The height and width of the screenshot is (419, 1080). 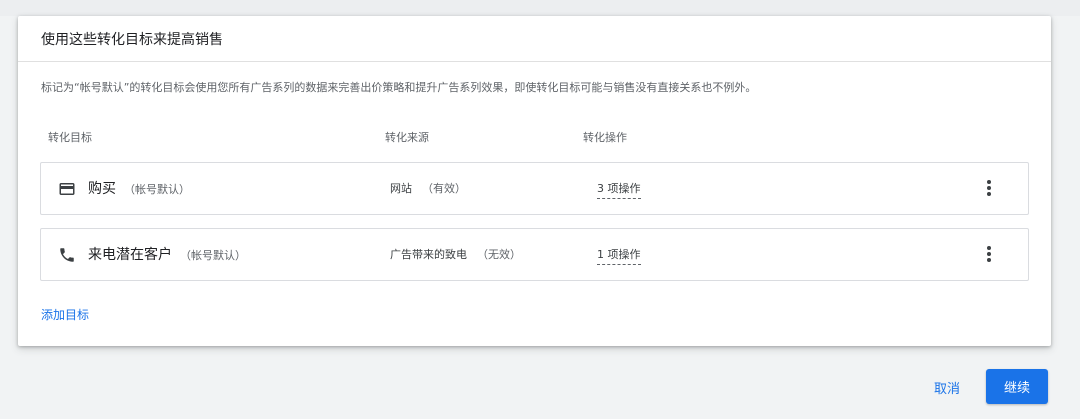 What do you see at coordinates (102, 189) in the screenshot?
I see `goal-name-text: 购买` at bounding box center [102, 189].